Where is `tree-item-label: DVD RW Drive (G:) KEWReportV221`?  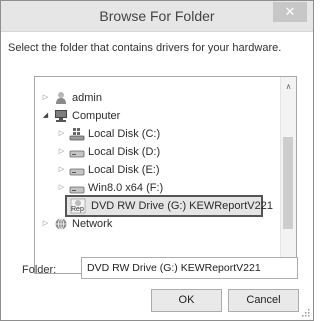 tree-item-label: DVD RW Drive (G:) KEWReportV221 is located at coordinates (182, 206).